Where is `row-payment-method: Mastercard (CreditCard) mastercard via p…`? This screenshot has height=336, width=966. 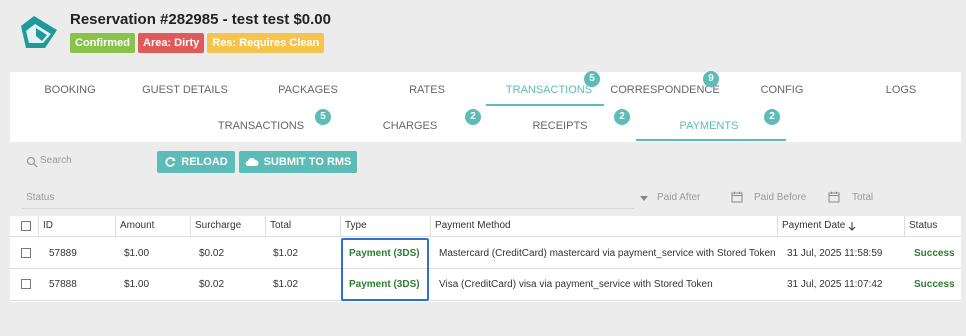 row-payment-method: Mastercard (CreditCard) mastercard via p… is located at coordinates (607, 253).